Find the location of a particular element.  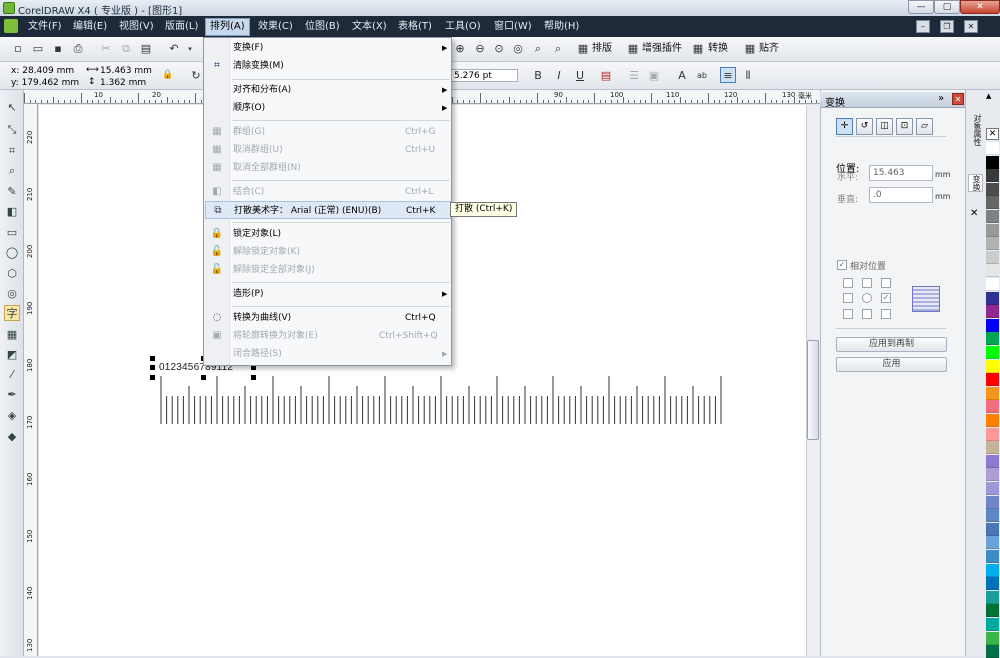

horizontal-position-field: 15.463 is located at coordinates (901, 173).